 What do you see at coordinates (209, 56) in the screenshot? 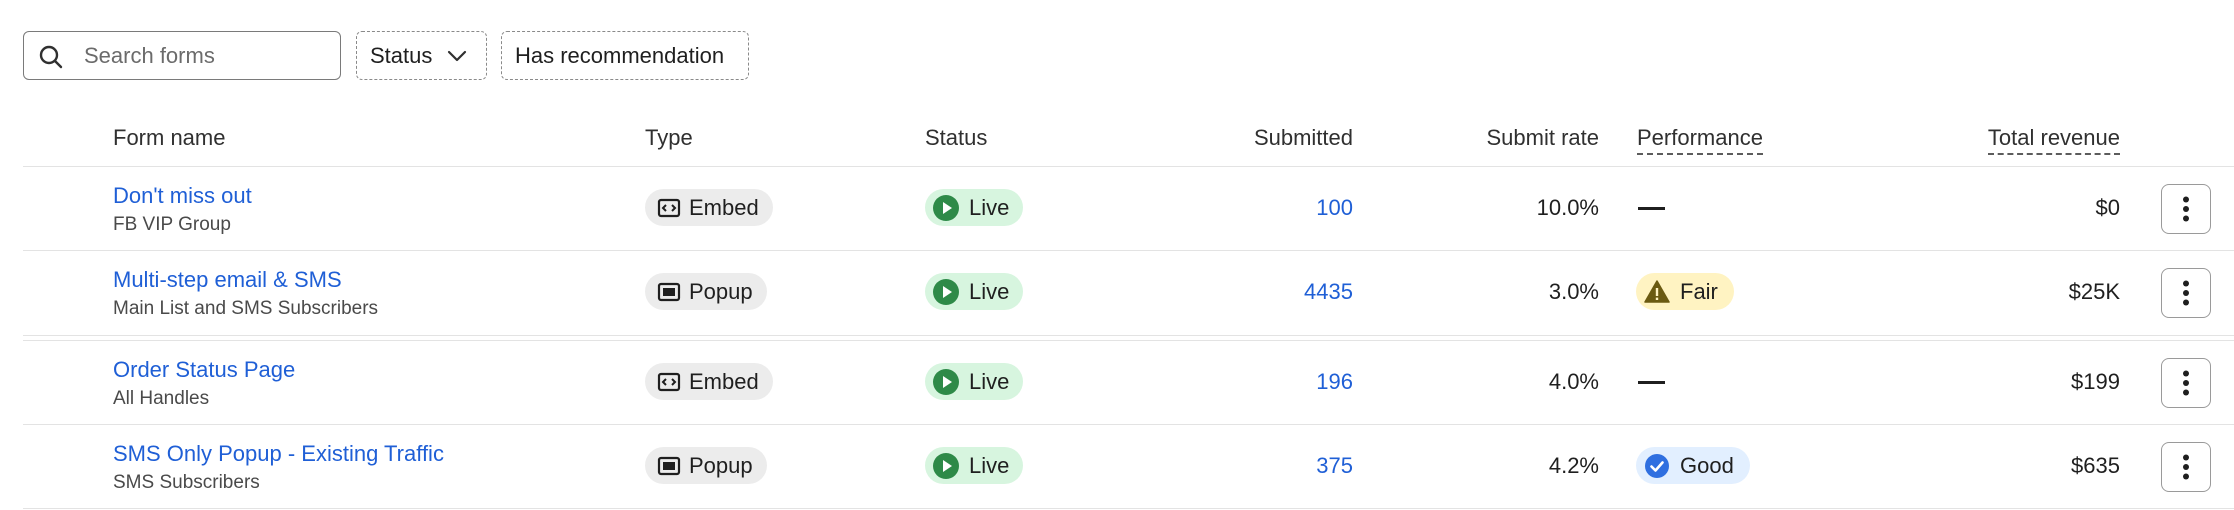
I see `search-input` at bounding box center [209, 56].